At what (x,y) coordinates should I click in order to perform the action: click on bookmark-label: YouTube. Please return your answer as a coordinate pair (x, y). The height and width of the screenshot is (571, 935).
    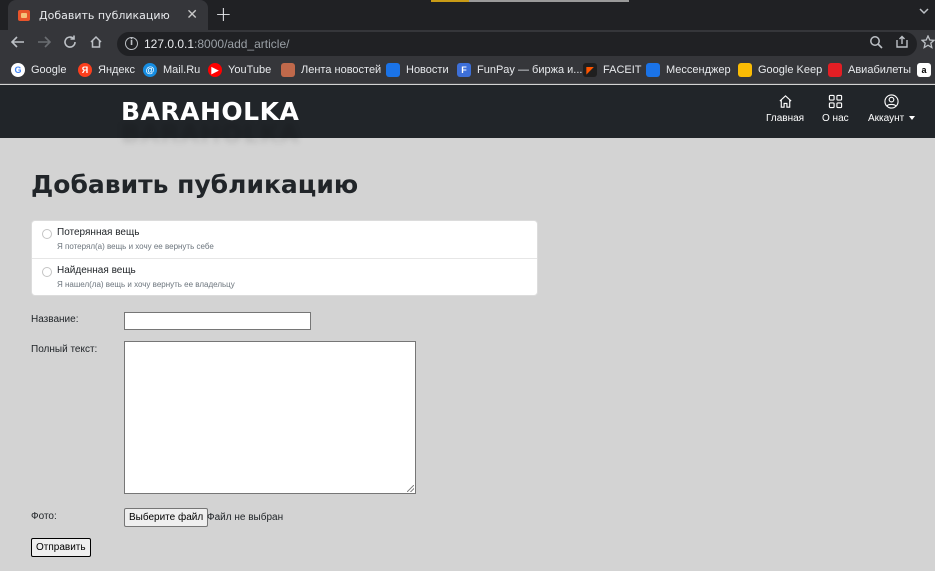
    Looking at the image, I should click on (250, 70).